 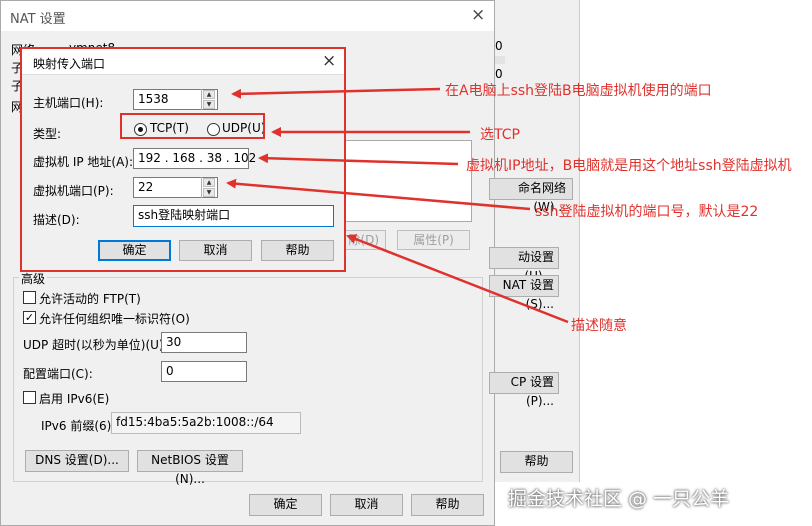 What do you see at coordinates (457, 279) in the screenshot?
I see `description-arrow` at bounding box center [457, 279].